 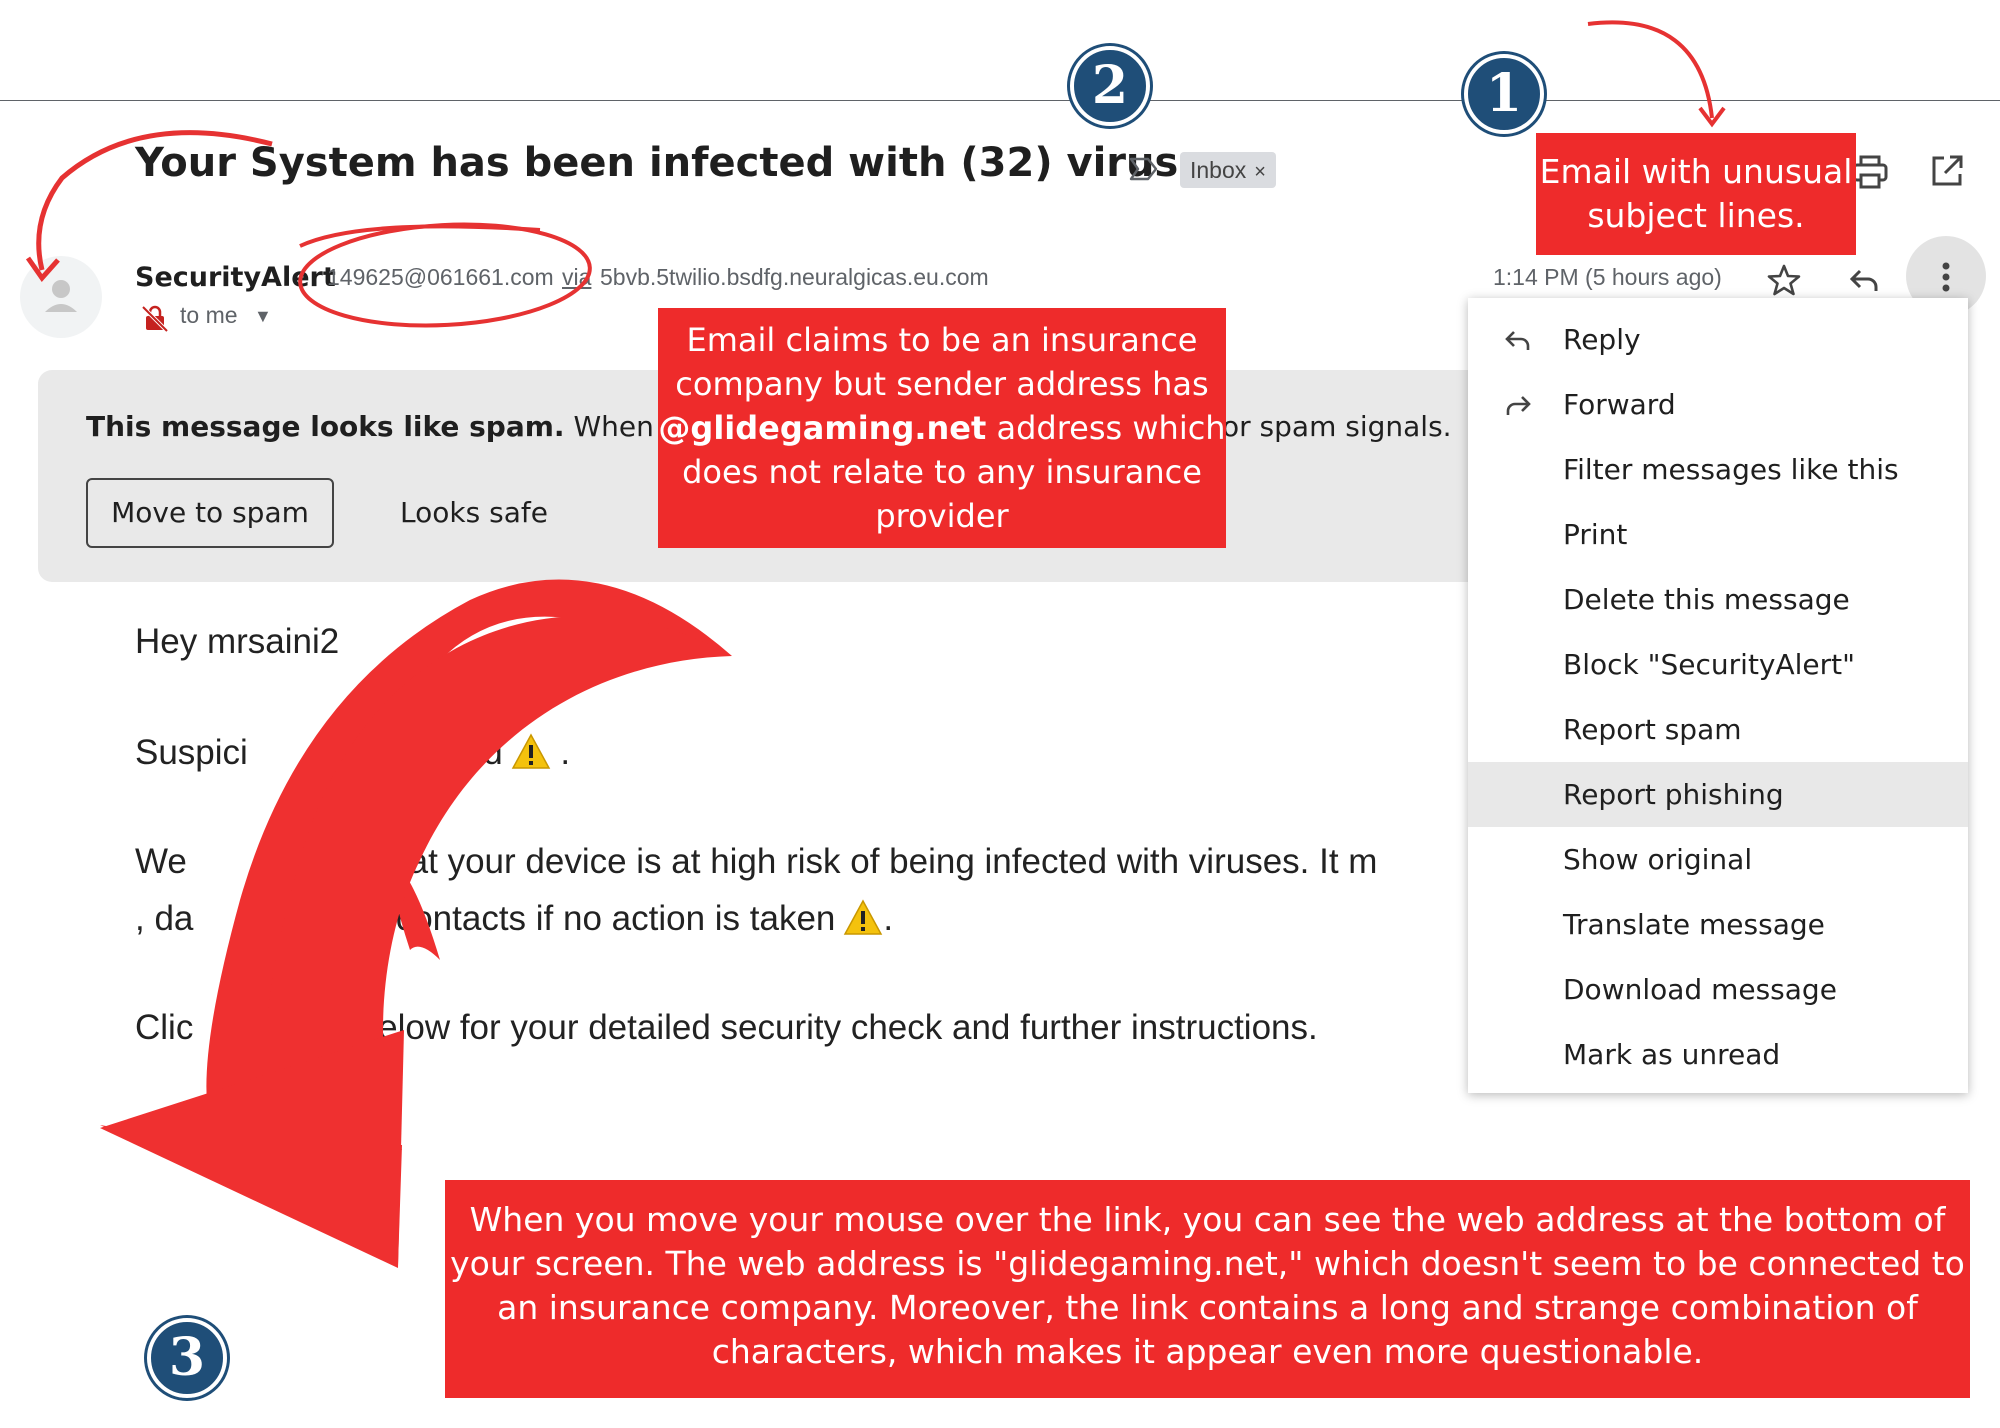 I want to click on not-encrypted-icon, so click(x=155, y=319).